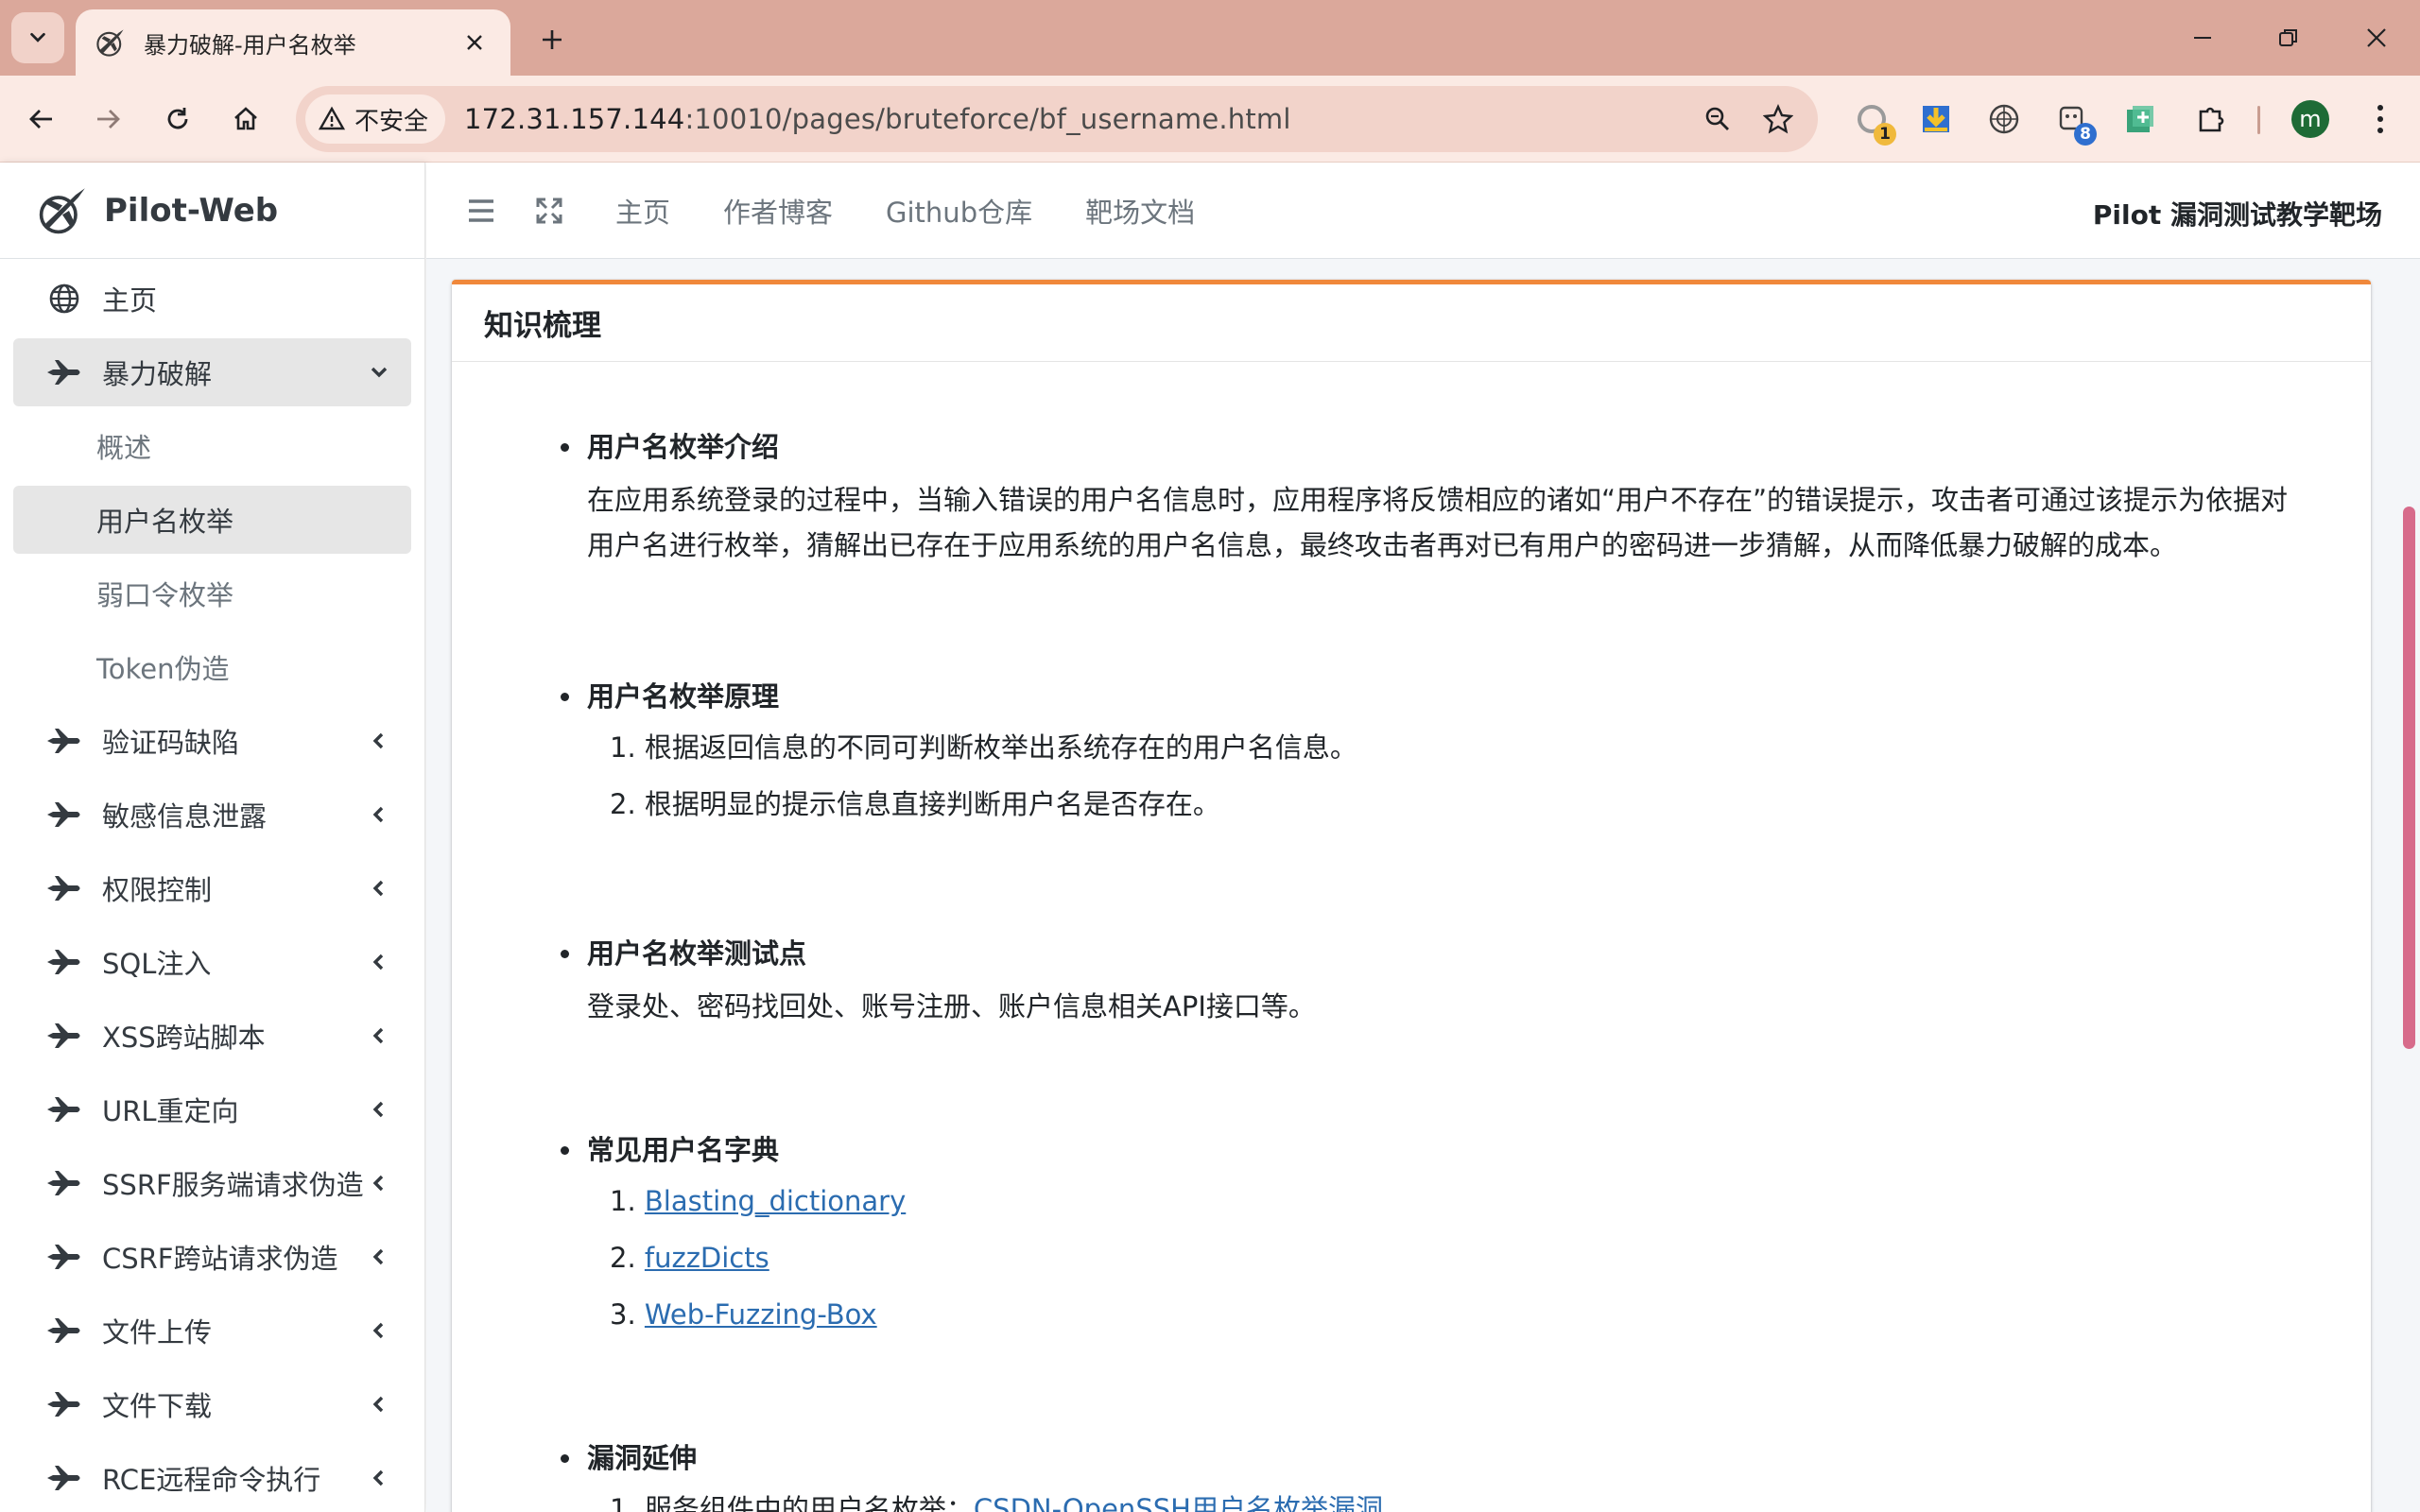 The height and width of the screenshot is (1512, 2420). I want to click on sidebar-subitem-username-enum: 用户名枚举, so click(212, 520).